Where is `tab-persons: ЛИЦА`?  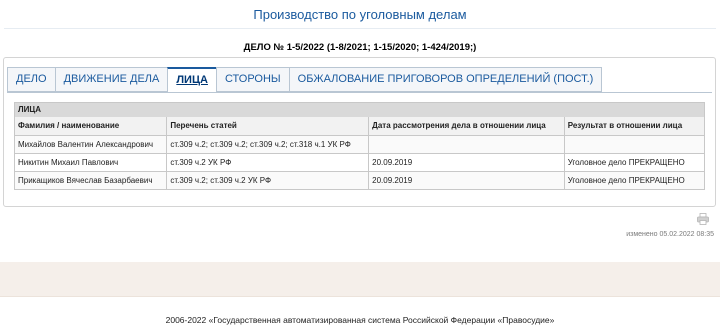 tab-persons: ЛИЦА is located at coordinates (191, 80).